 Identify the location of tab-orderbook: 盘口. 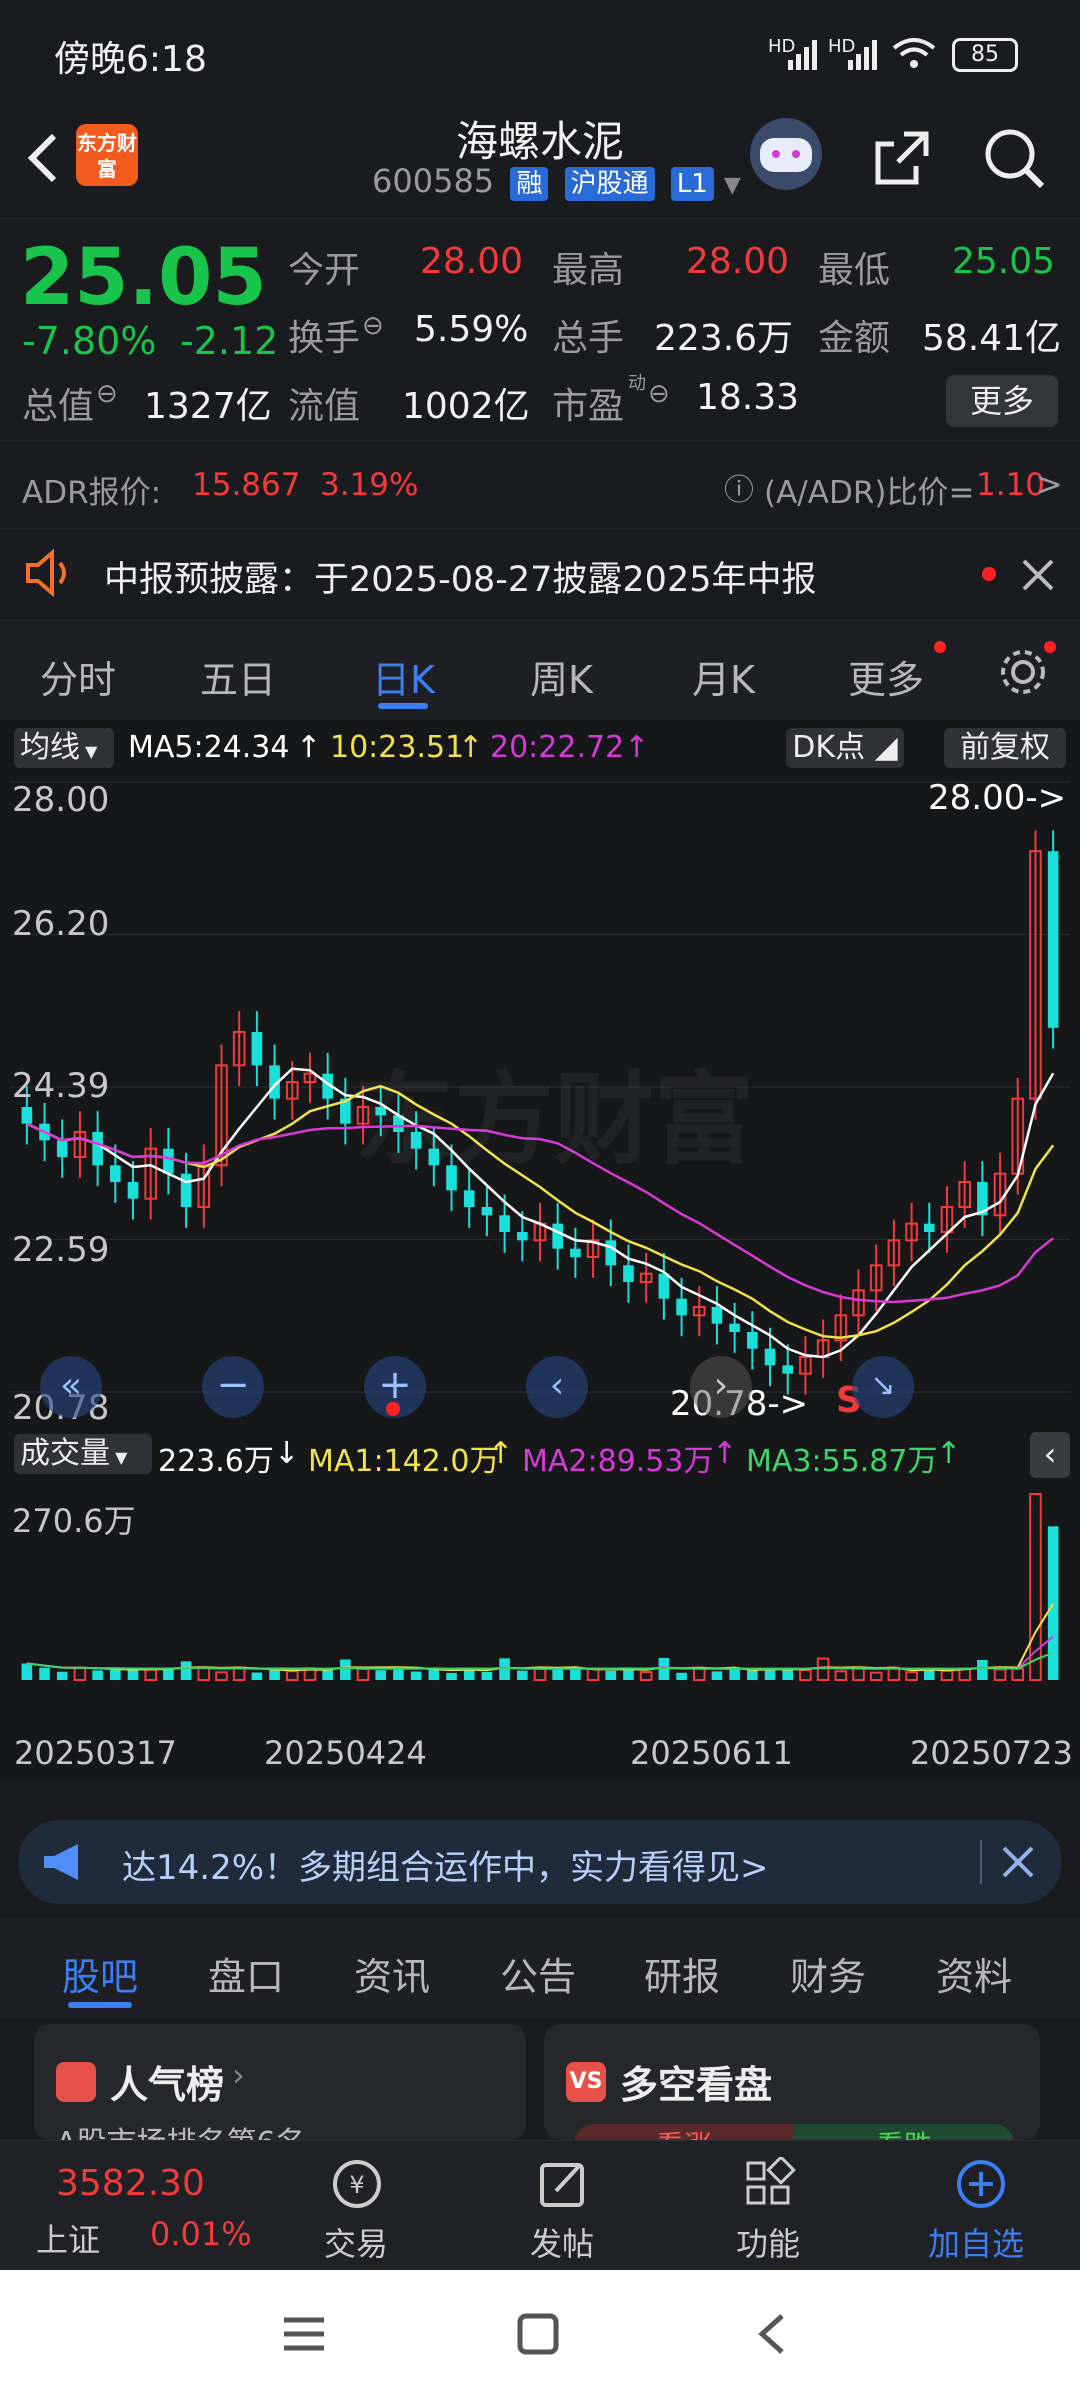
(246, 1973).